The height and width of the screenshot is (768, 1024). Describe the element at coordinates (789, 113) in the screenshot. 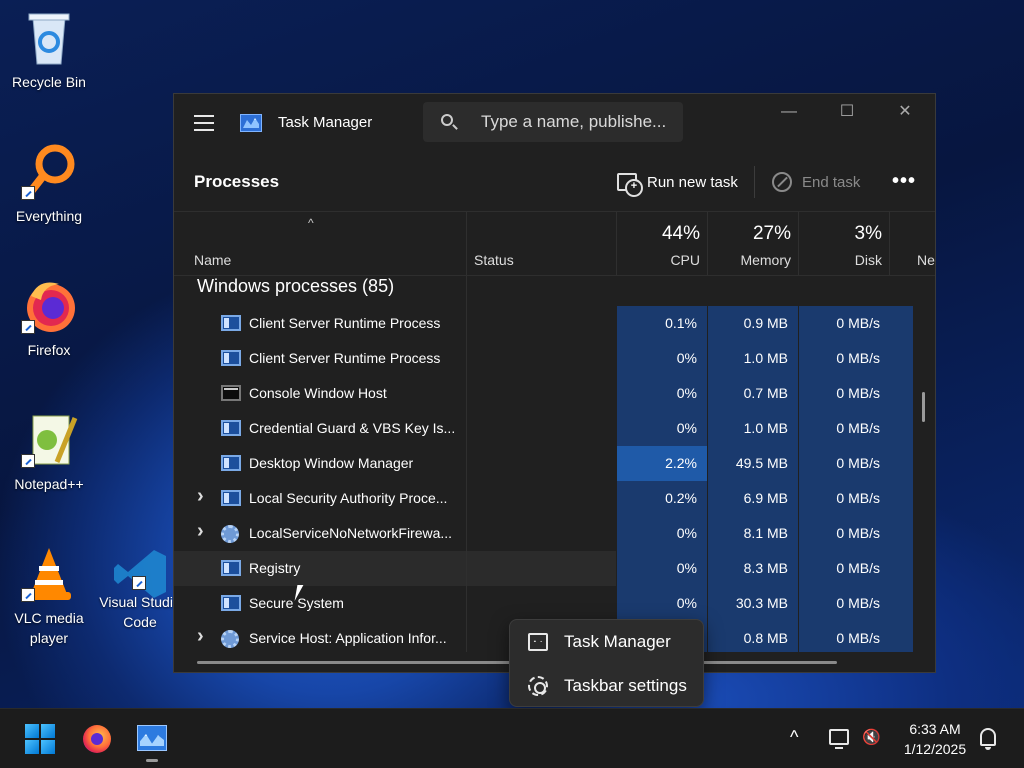

I see `minimize-button: —` at that location.